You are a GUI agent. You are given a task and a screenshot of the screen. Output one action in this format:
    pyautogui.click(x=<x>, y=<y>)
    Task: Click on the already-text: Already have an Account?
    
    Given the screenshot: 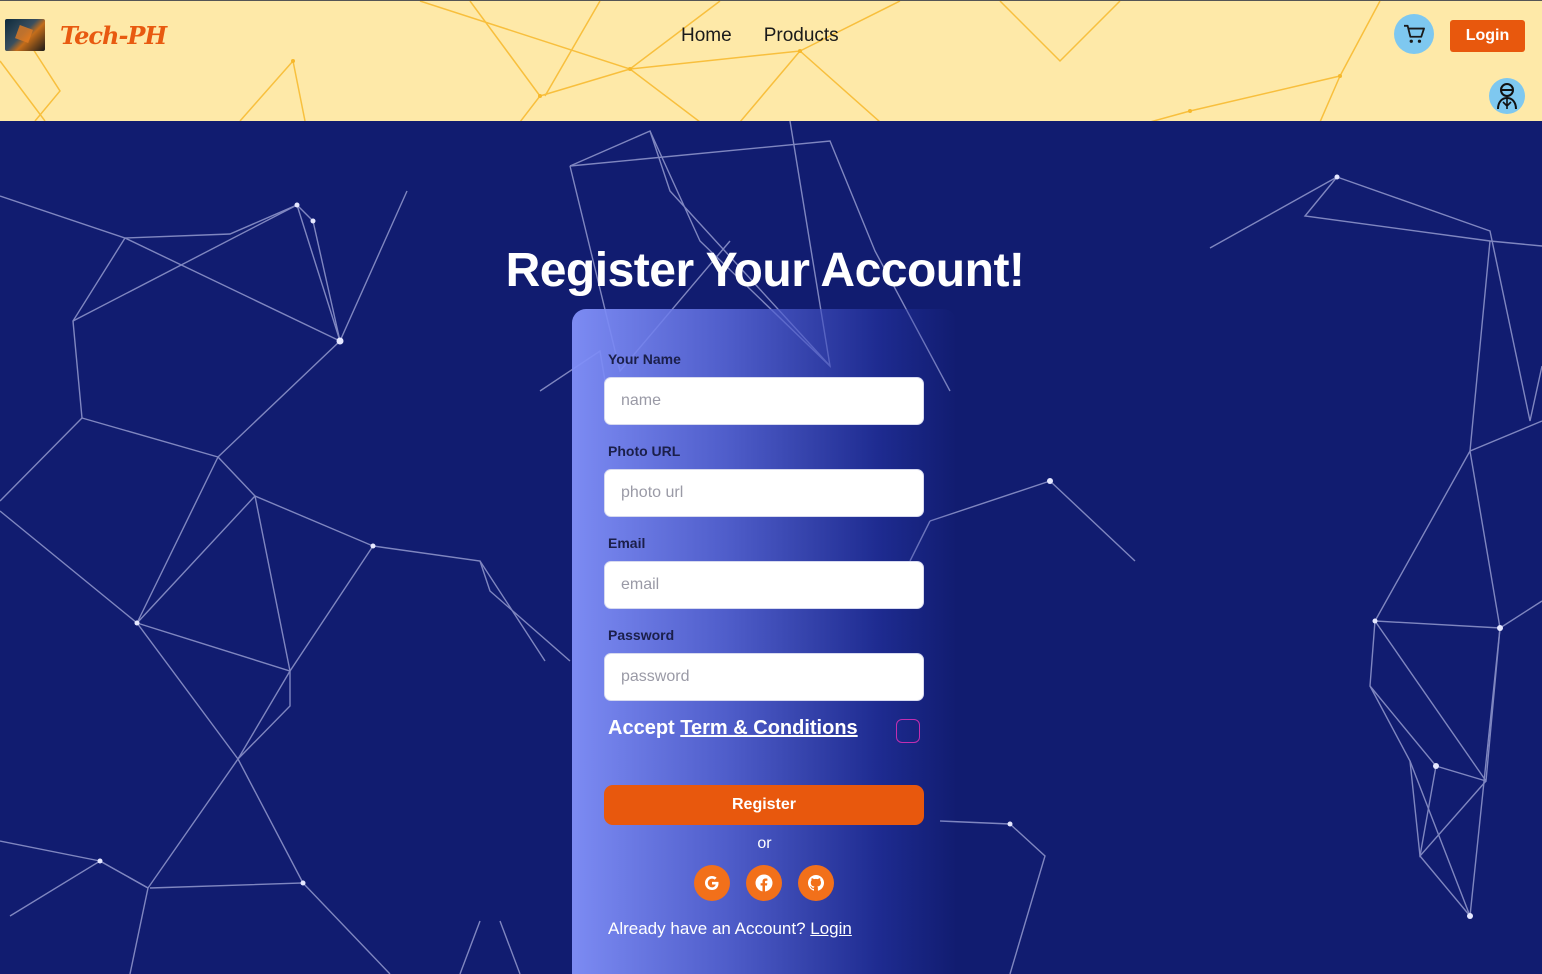 What is the action you would take?
    pyautogui.click(x=707, y=928)
    